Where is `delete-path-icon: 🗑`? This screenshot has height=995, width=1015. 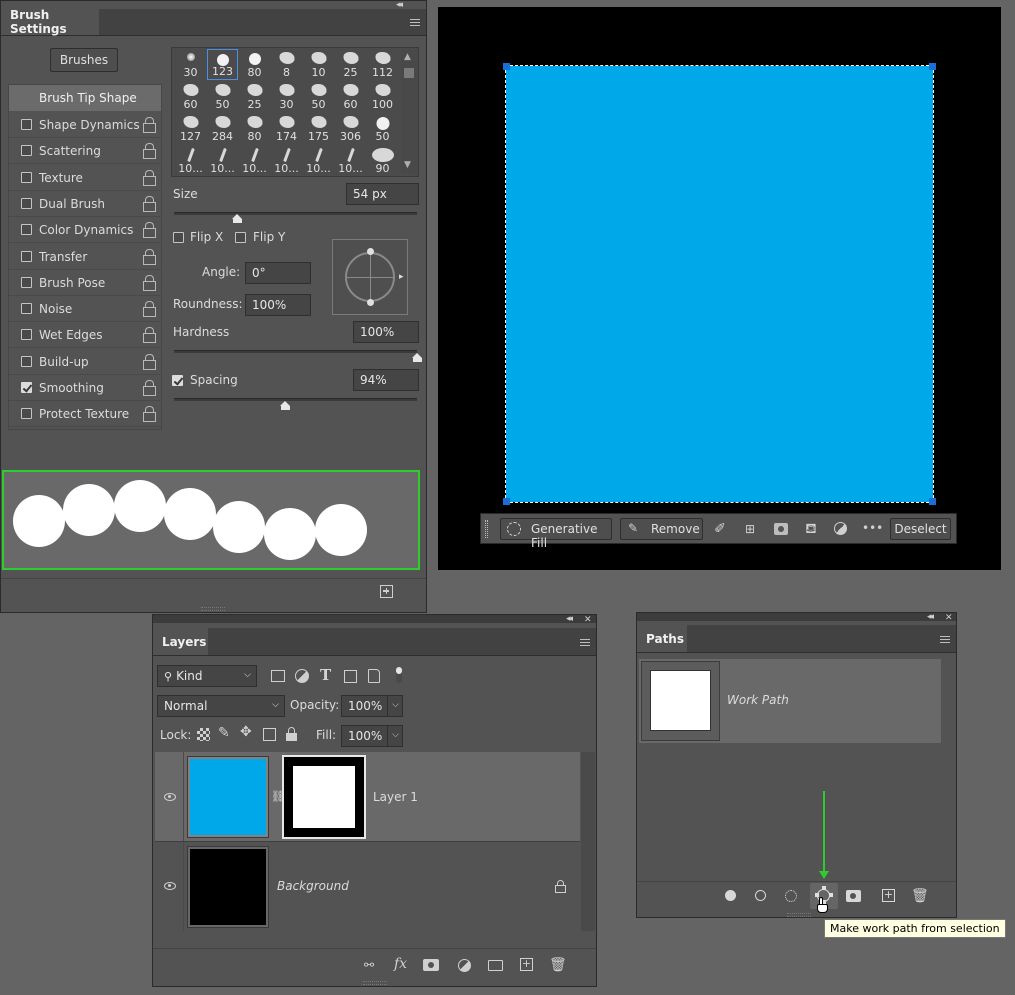
delete-path-icon: 🗑 is located at coordinates (920, 896).